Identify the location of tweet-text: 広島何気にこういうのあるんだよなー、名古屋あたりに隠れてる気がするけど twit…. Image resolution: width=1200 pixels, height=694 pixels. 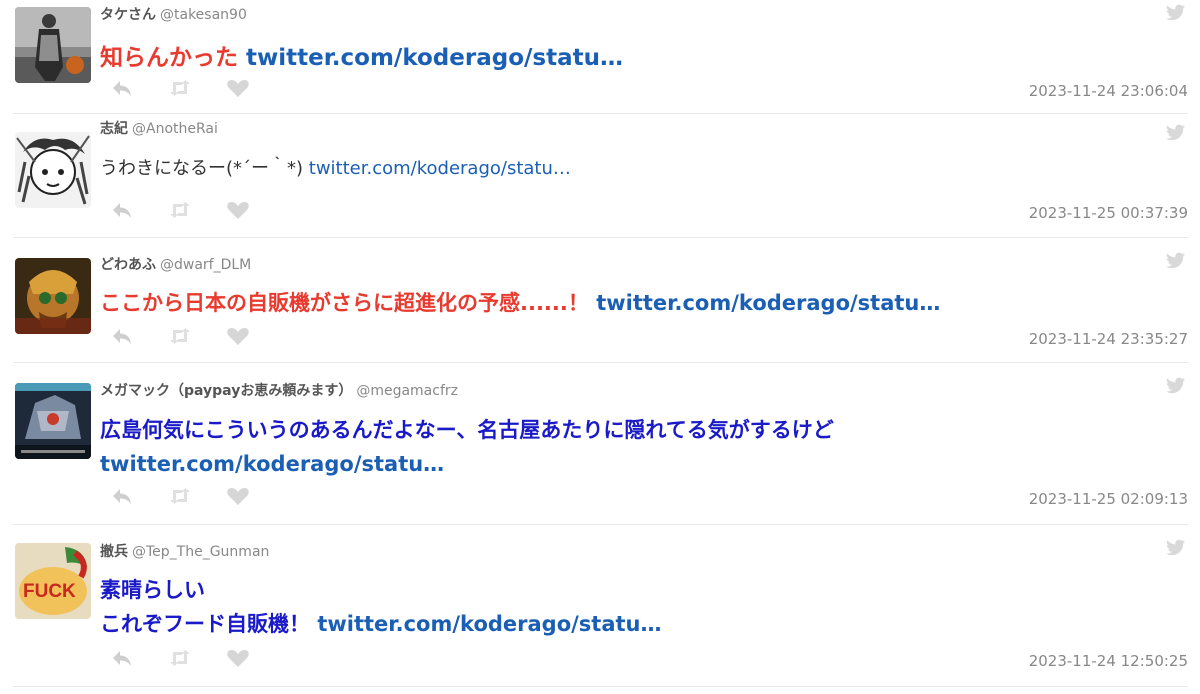
(624, 447).